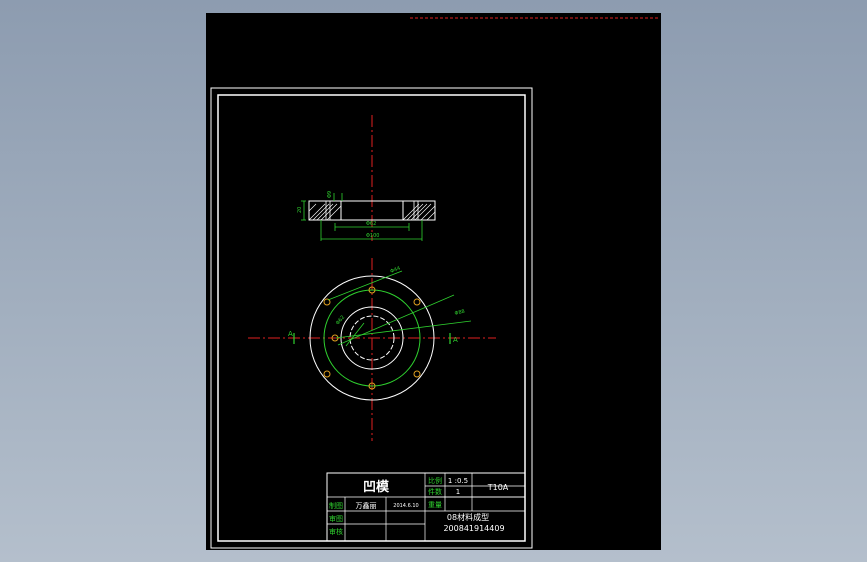 The width and height of the screenshot is (867, 562). I want to click on dim-side-height: 20, so click(300, 210).